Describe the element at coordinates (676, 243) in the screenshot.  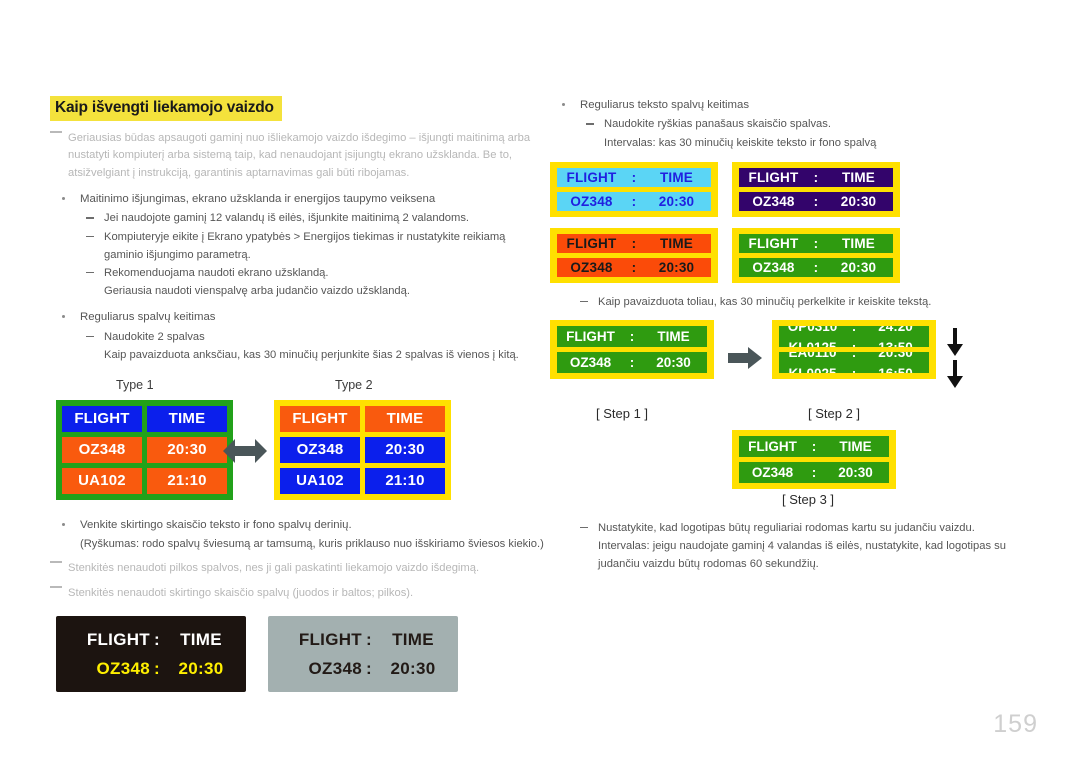
I see `panel2-header-value: TIME` at that location.